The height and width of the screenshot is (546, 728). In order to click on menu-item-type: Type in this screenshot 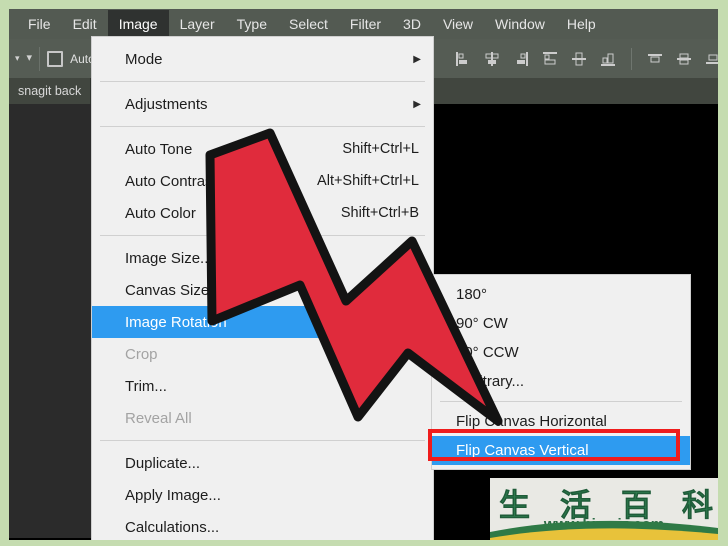, I will do `click(252, 24)`.